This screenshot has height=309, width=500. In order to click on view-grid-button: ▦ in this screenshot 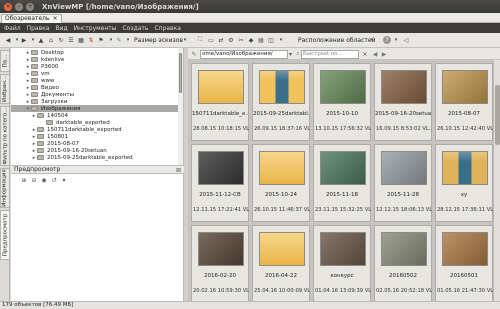, I will do `click(81, 40)`.